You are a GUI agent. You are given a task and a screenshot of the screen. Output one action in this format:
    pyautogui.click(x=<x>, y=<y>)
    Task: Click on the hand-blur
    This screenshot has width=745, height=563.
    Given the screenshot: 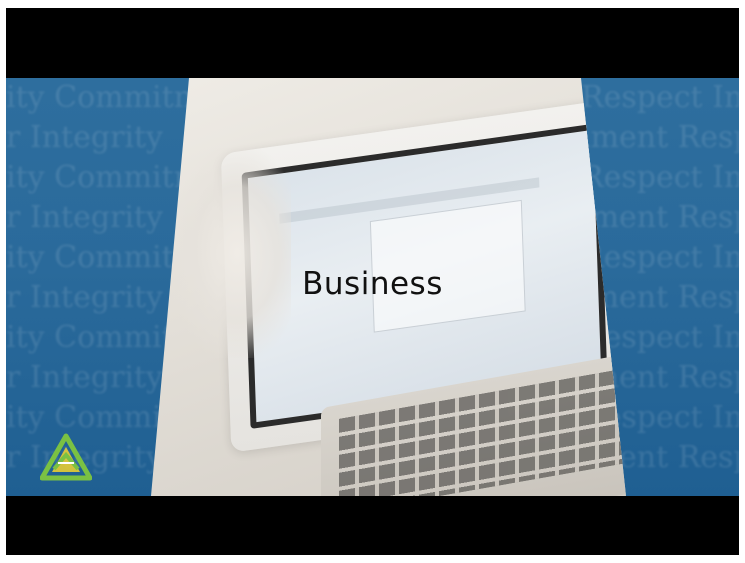 What is the action you would take?
    pyautogui.click(x=231, y=253)
    